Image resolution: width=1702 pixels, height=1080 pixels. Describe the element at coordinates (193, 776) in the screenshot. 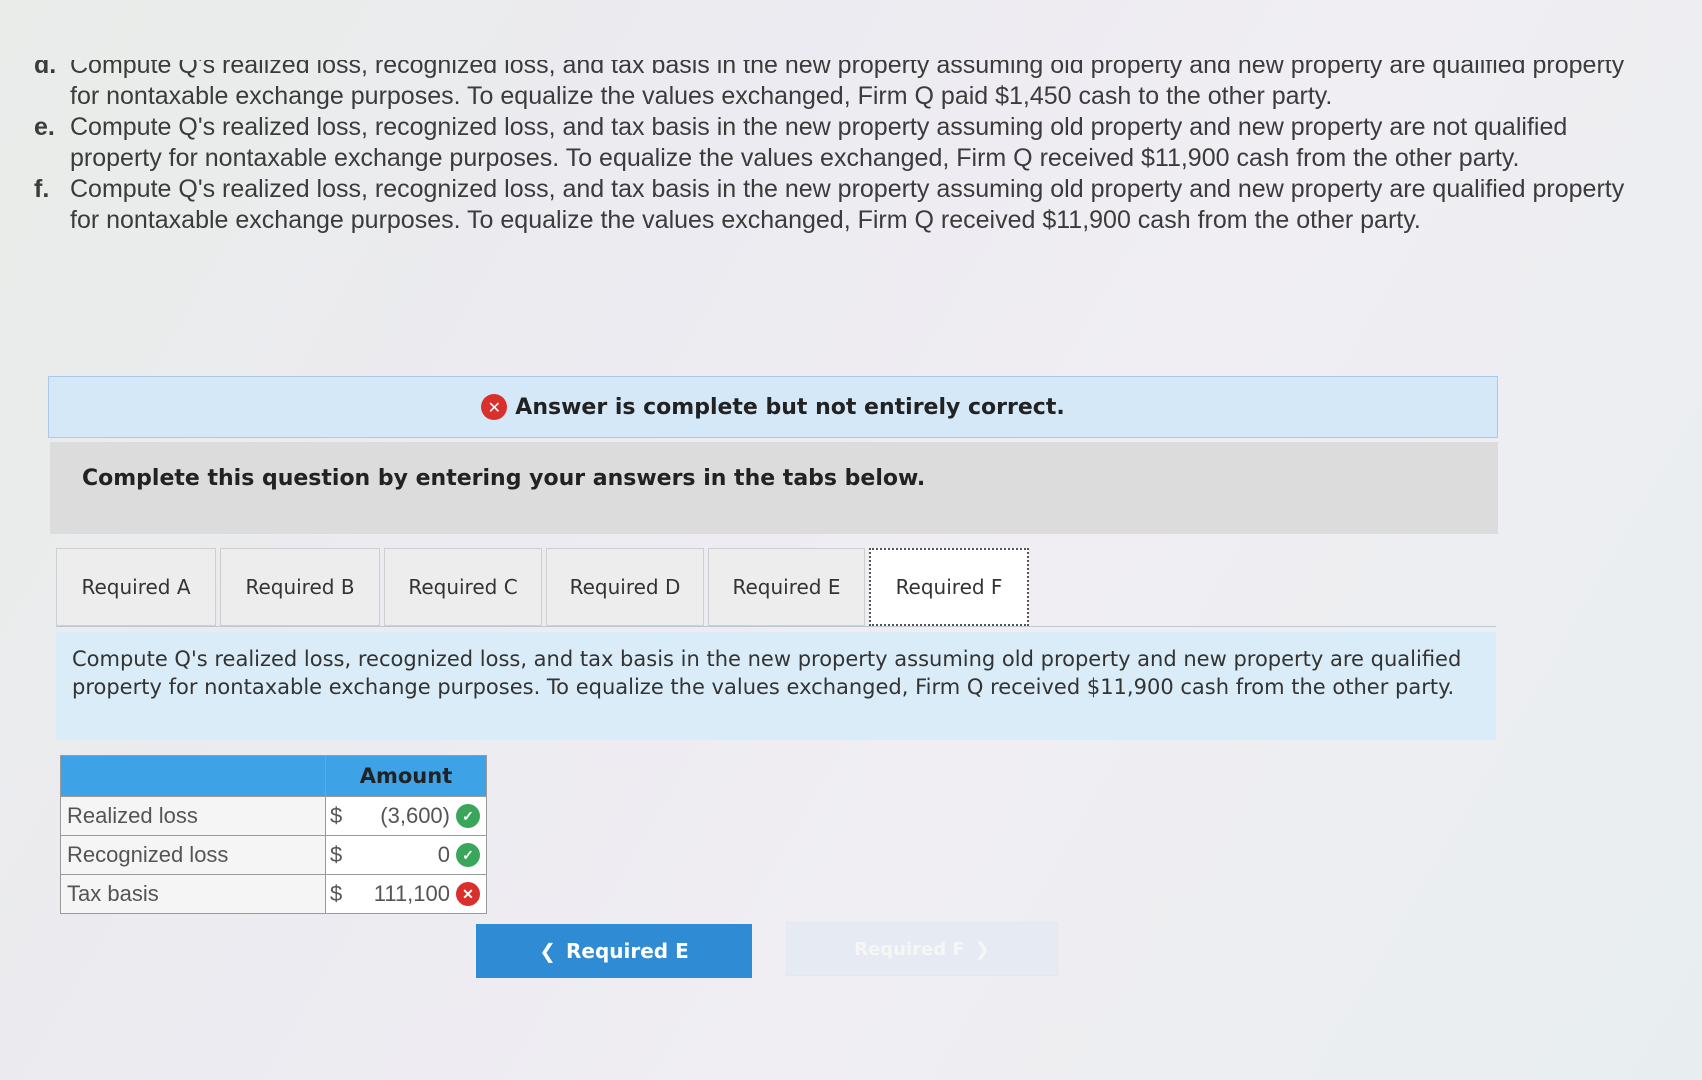

I see `table-header-blank` at that location.